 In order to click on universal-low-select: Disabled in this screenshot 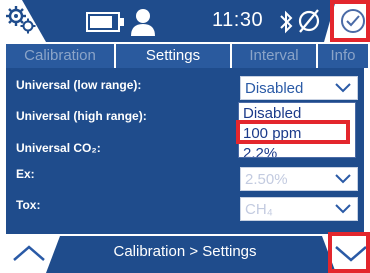, I will do `click(299, 88)`.